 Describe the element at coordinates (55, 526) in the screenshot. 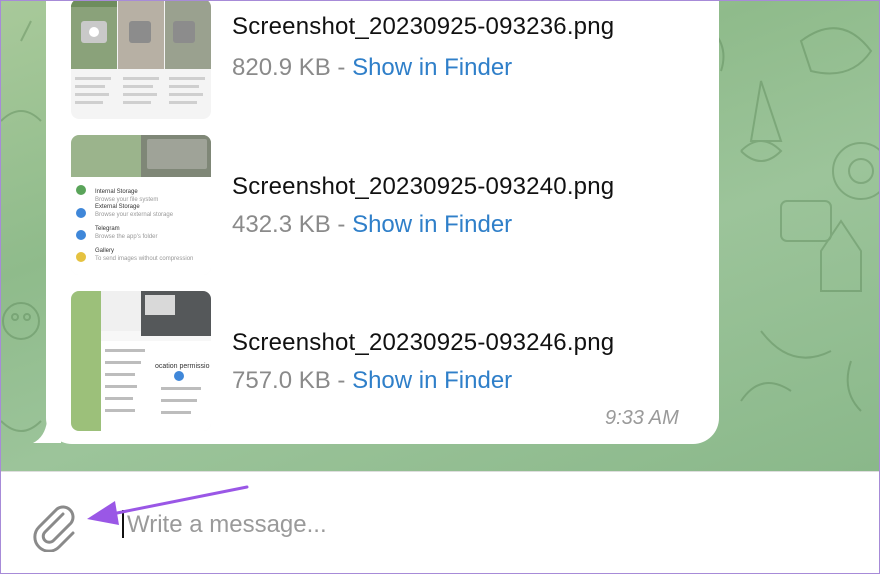

I see `paperclip-icon` at that location.